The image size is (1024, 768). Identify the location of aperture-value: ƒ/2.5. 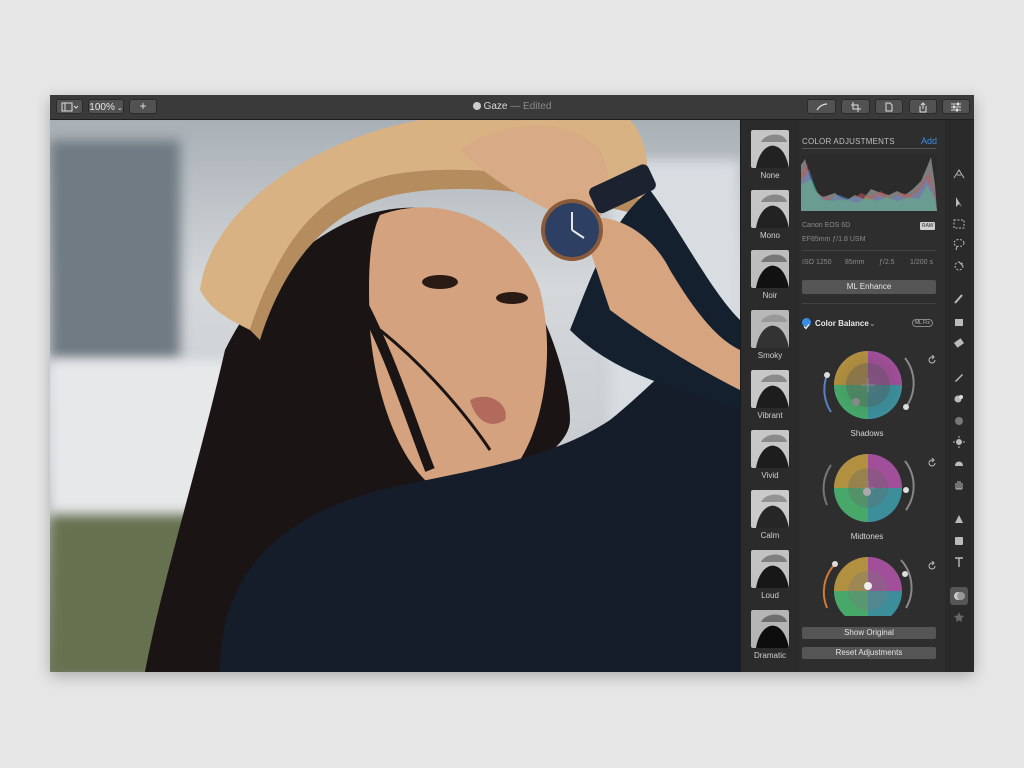
(887, 262).